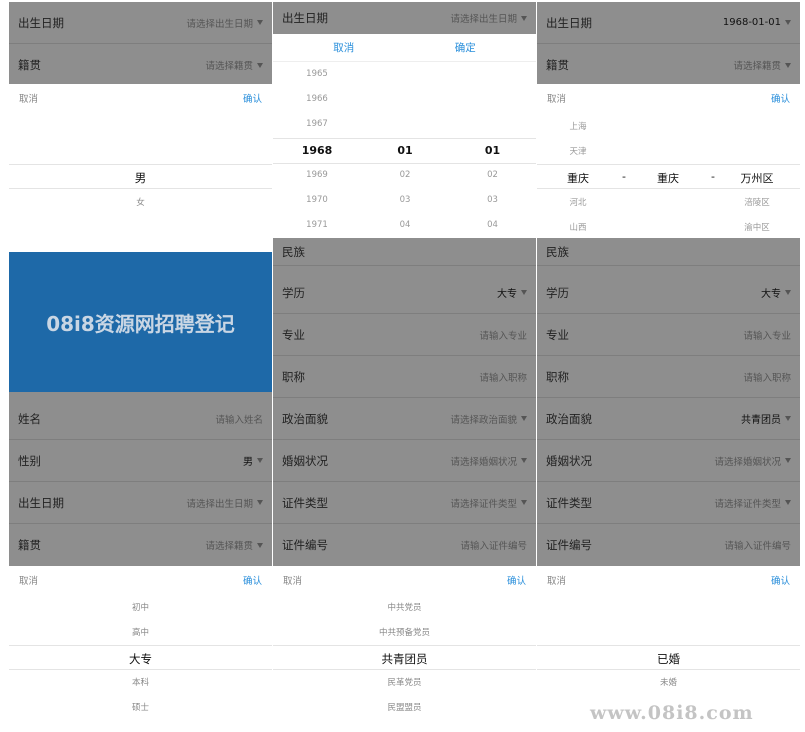 This screenshot has width=805, height=732. What do you see at coordinates (317, 175) in the screenshot?
I see `year-option: 1969` at bounding box center [317, 175].